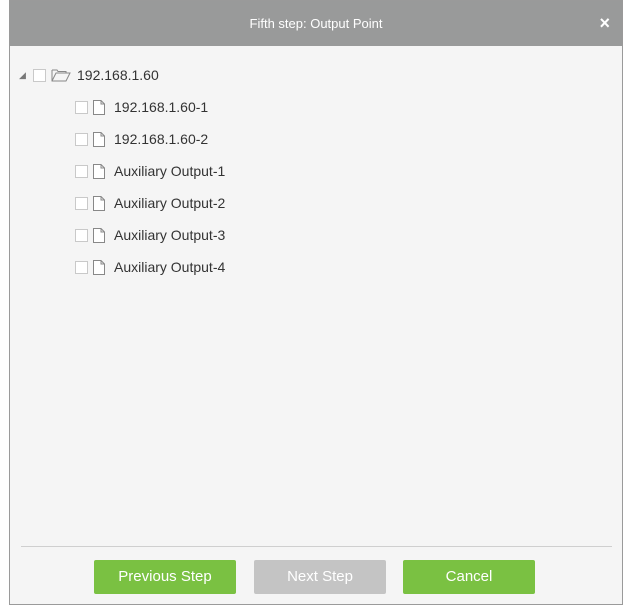 This screenshot has width=627, height=607. Describe the element at coordinates (118, 75) in the screenshot. I see `tree-node-label: 192.168.1.60` at that location.